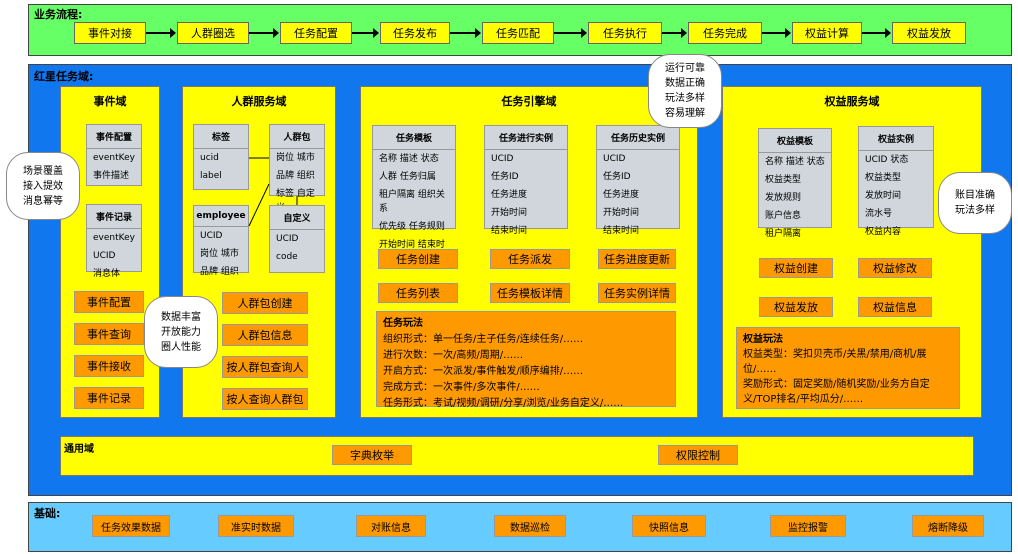  I want to click on flow-step-9: 权益发放, so click(929, 33).